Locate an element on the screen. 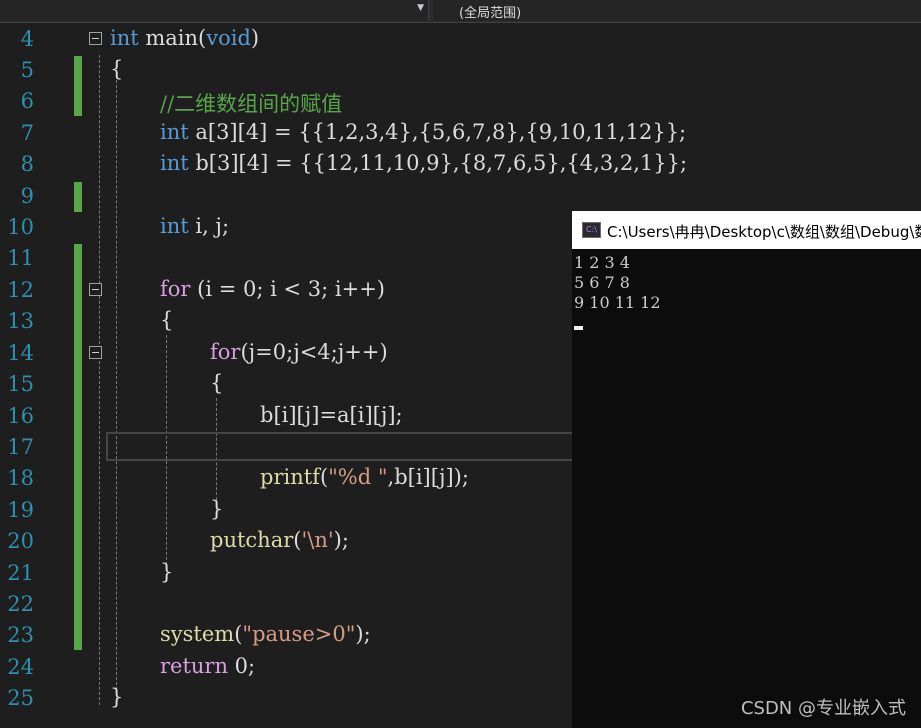  keyword: void is located at coordinates (228, 38).